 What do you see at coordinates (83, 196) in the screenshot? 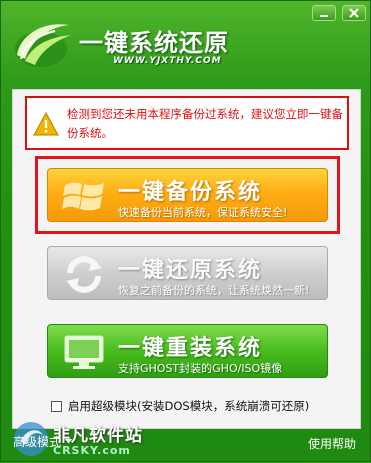
I see `windows-logo-icon` at bounding box center [83, 196].